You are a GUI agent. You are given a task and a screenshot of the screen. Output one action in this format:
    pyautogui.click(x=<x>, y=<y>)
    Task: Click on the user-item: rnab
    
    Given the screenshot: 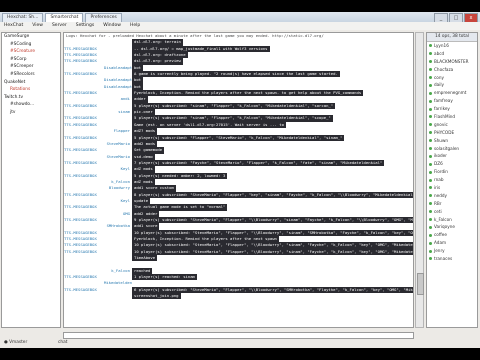 What is the action you would take?
    pyautogui.click(x=452, y=180)
    